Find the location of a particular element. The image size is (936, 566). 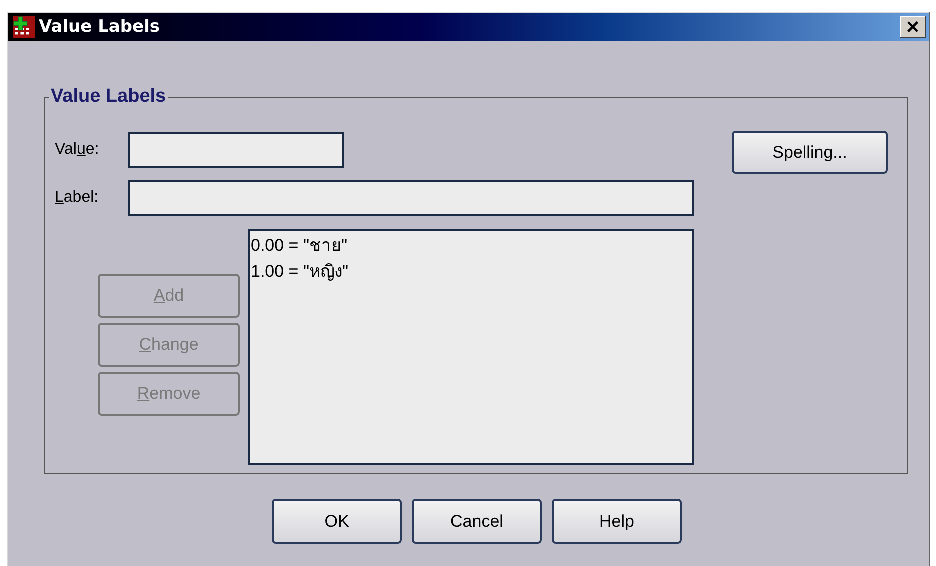

list-item: 0.00 = "ชาย" is located at coordinates (471, 248).